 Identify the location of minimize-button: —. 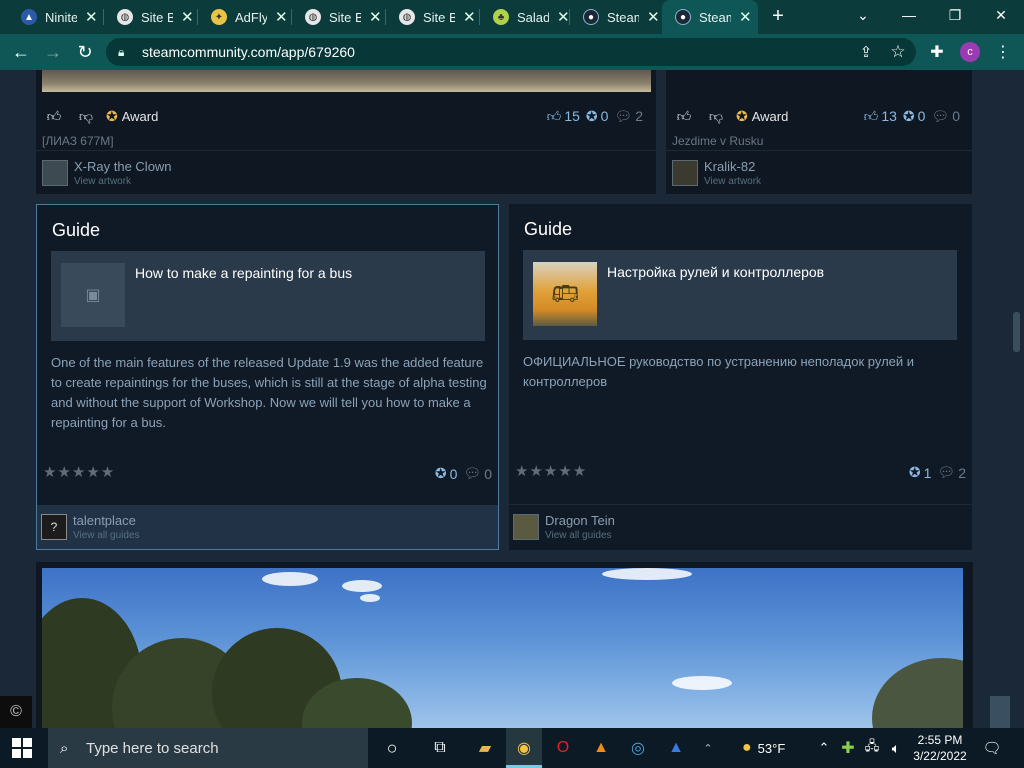
(909, 15).